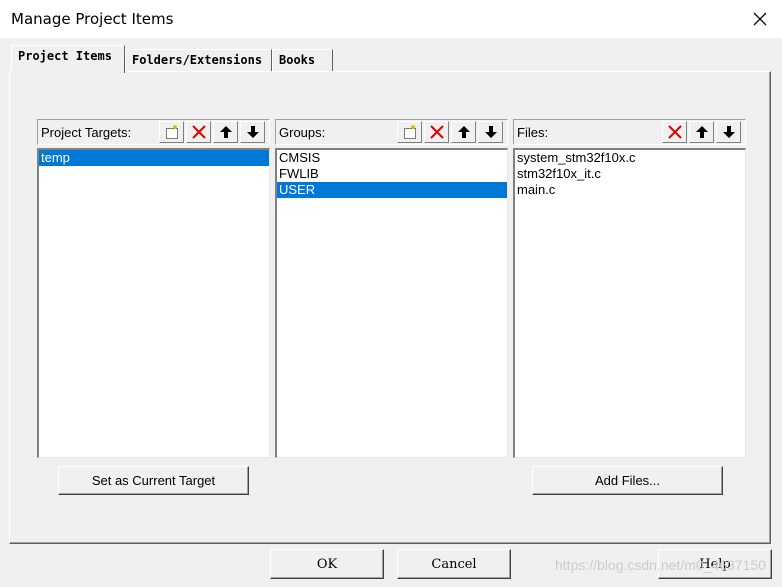 This screenshot has width=782, height=587. I want to click on list-item-fwlib: FWLIB, so click(392, 174).